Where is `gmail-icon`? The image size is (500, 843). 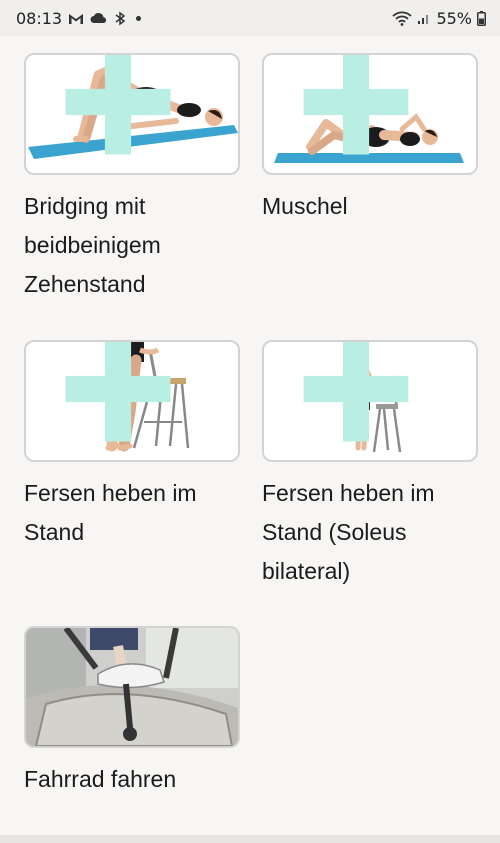
gmail-icon is located at coordinates (76, 18).